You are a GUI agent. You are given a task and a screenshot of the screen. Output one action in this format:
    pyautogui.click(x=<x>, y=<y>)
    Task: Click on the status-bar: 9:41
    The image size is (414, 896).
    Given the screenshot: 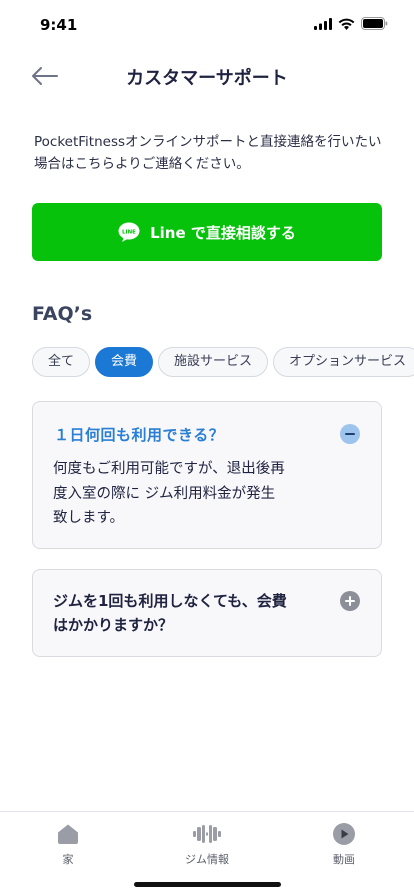 What is the action you would take?
    pyautogui.click(x=207, y=25)
    